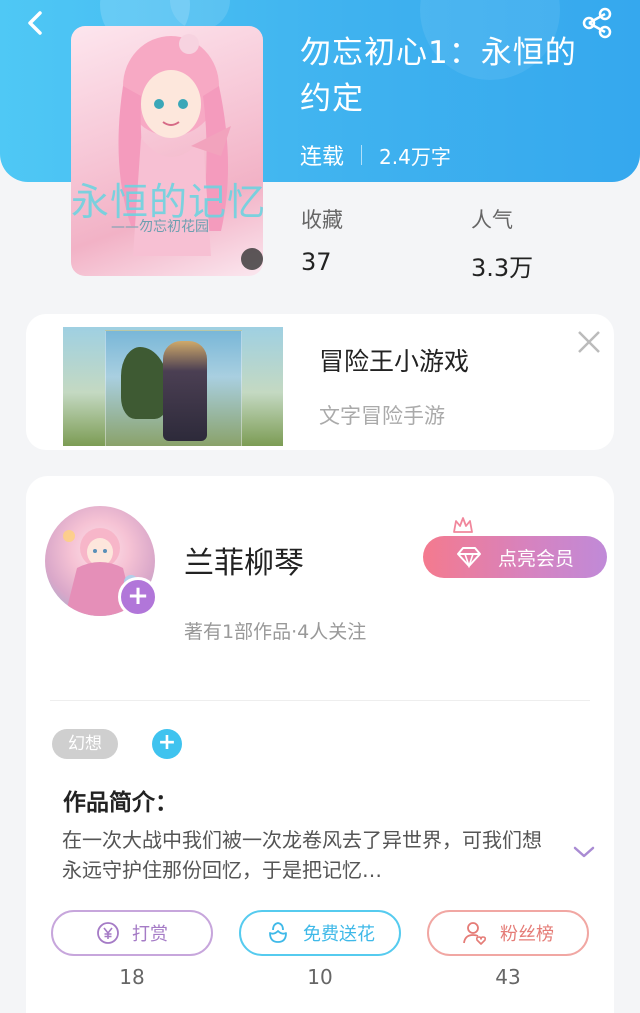  I want to click on coin-icon, so click(108, 933).